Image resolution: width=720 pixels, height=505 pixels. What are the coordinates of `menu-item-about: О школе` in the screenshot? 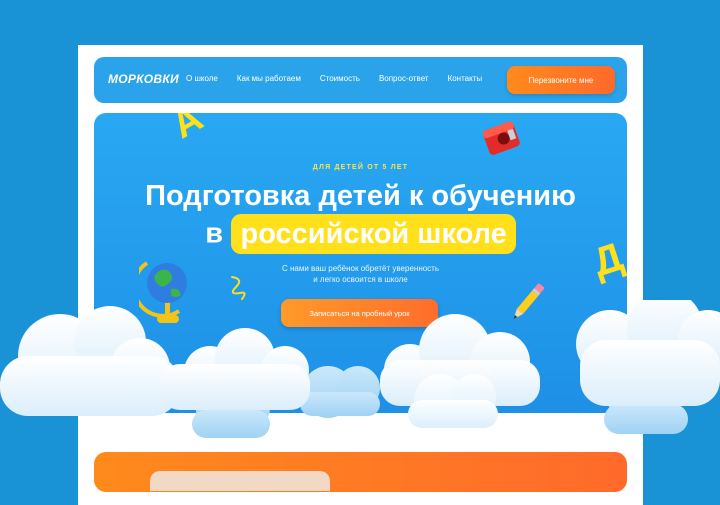 It's located at (202, 78).